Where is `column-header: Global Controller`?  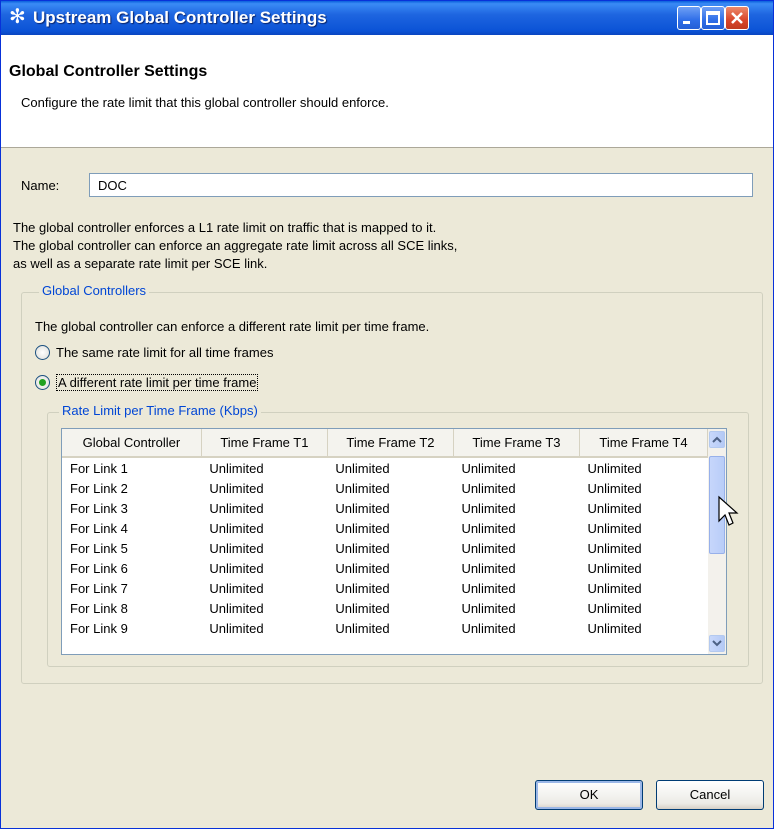
column-header: Global Controller is located at coordinates (132, 443).